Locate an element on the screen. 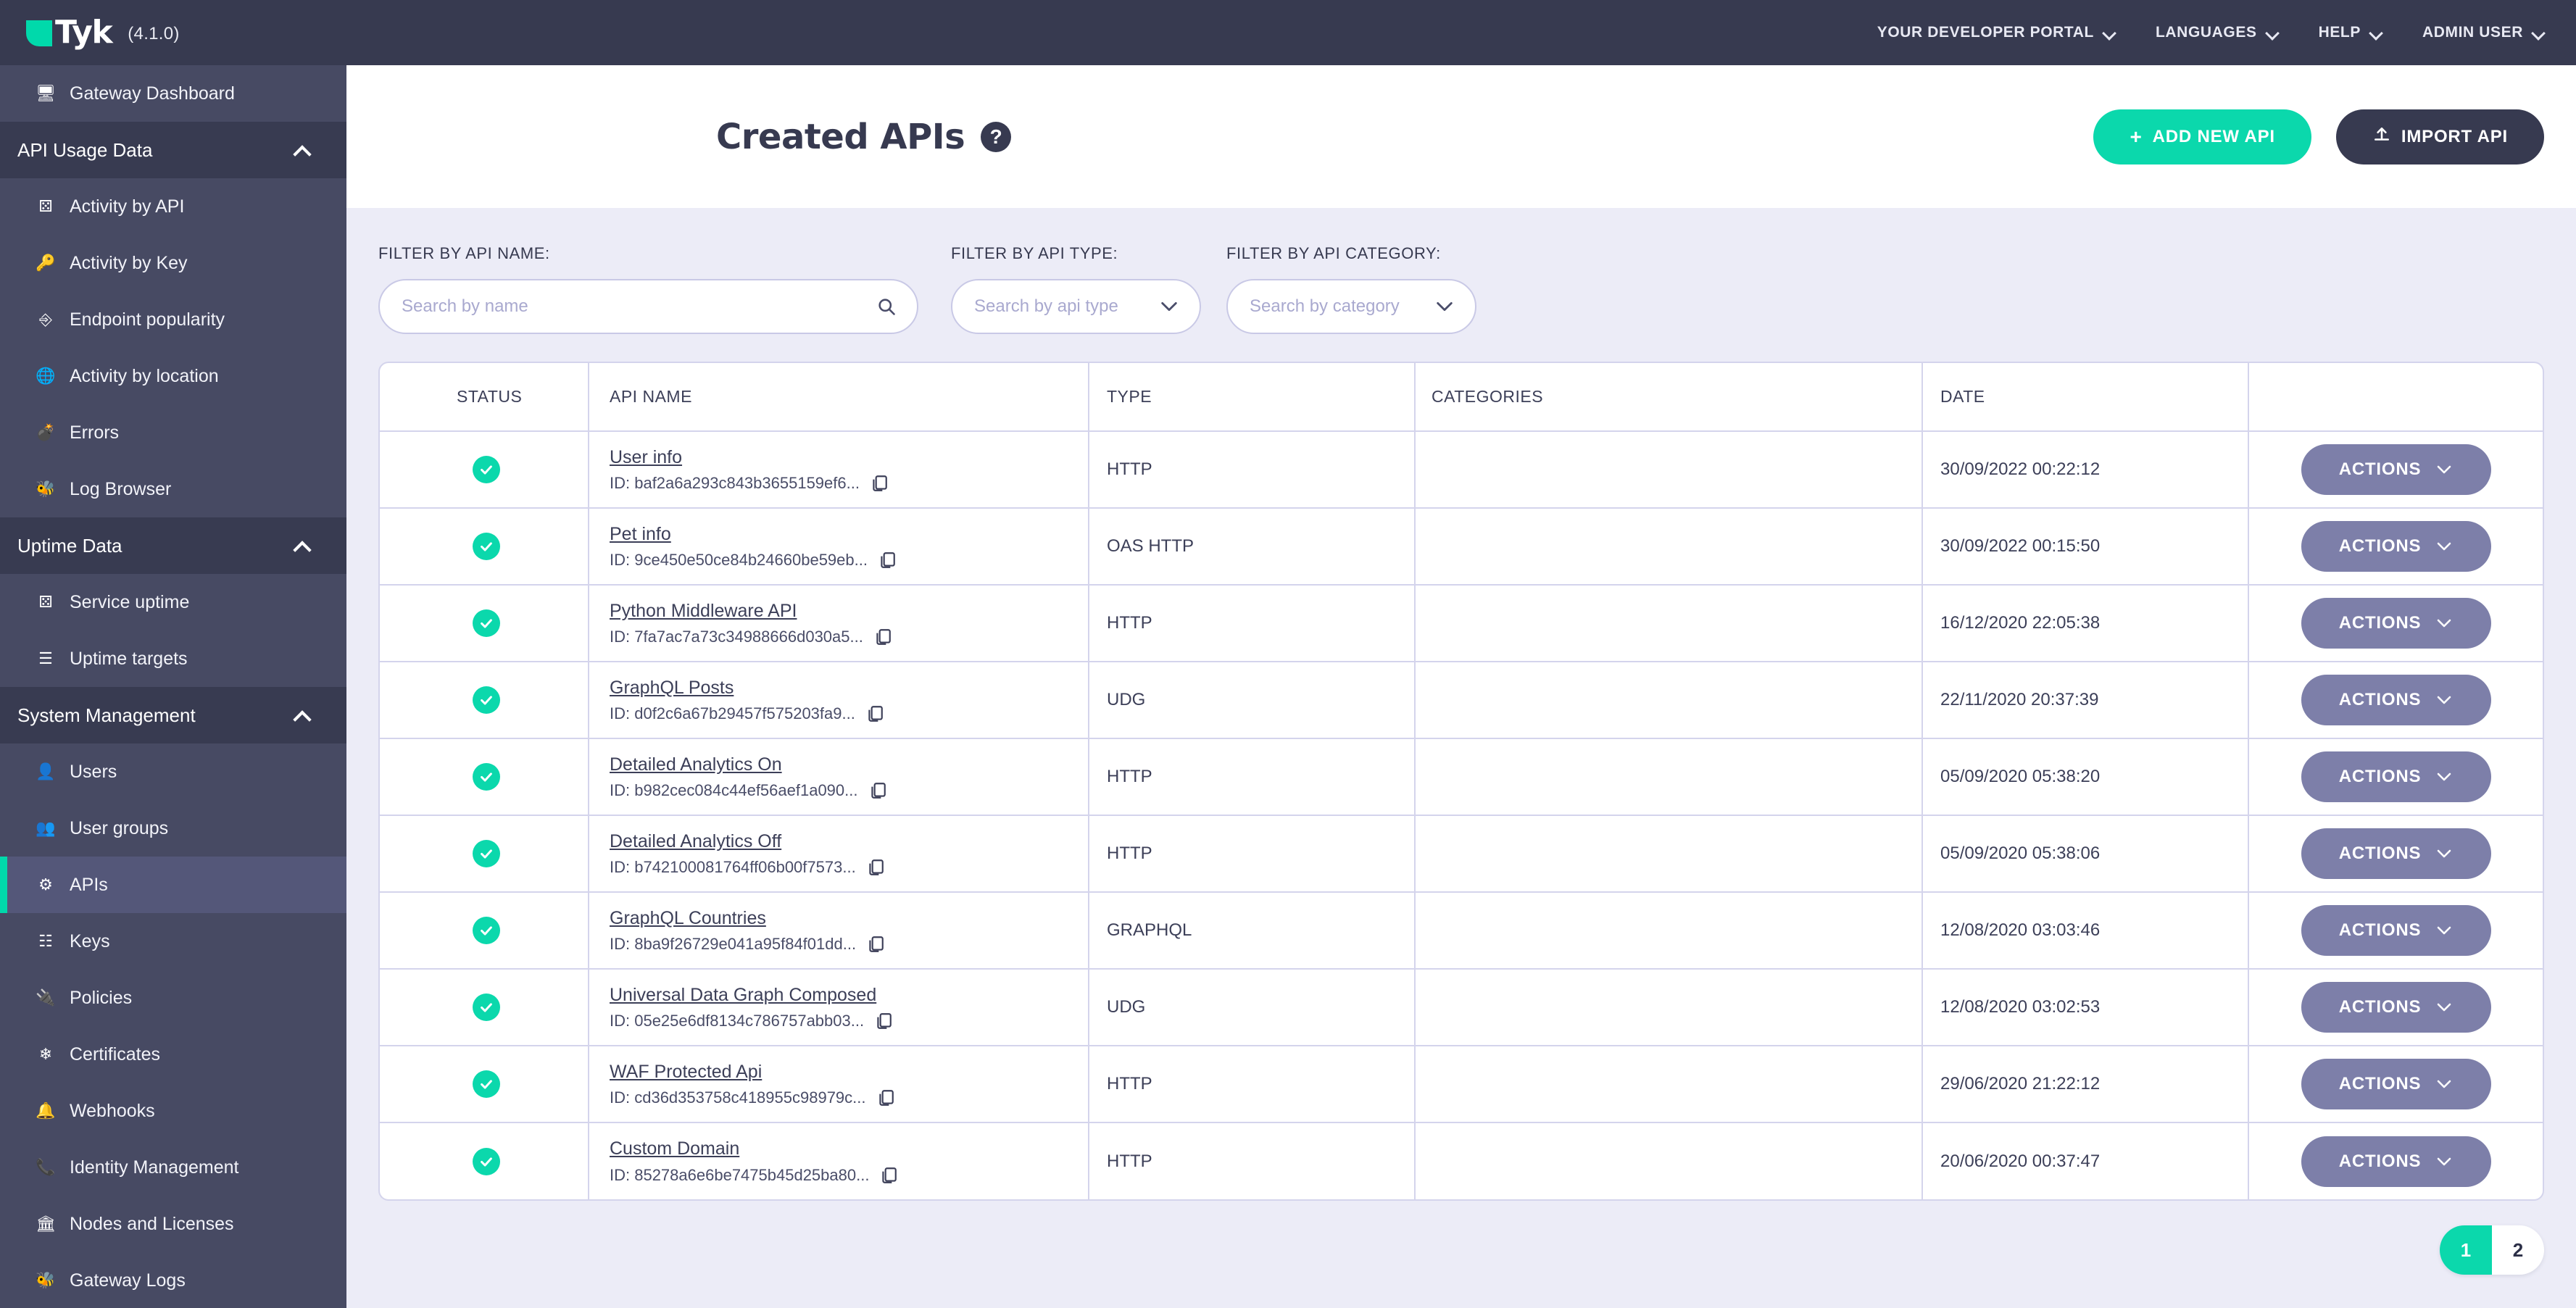  sidebar-item-activity-by-key: 🔑 Activity by Key is located at coordinates (173, 263).